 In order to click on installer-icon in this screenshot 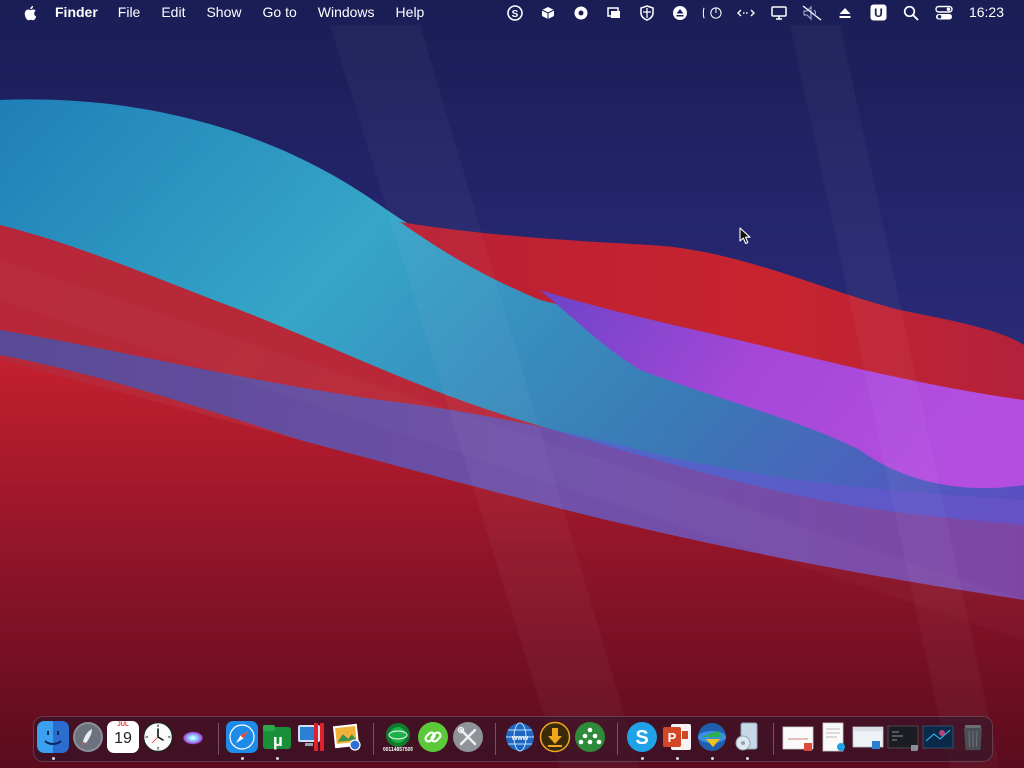, I will do `click(747, 737)`.